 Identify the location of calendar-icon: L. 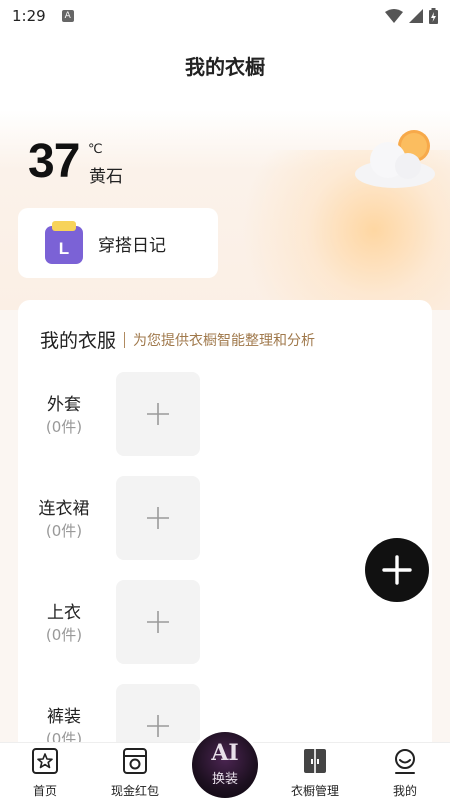
(64, 242).